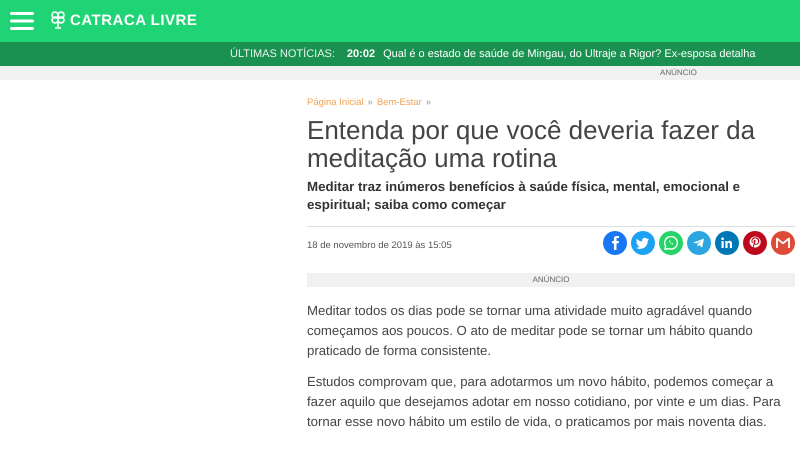 The width and height of the screenshot is (800, 451). What do you see at coordinates (58, 21) in the screenshot?
I see `logo-icon` at bounding box center [58, 21].